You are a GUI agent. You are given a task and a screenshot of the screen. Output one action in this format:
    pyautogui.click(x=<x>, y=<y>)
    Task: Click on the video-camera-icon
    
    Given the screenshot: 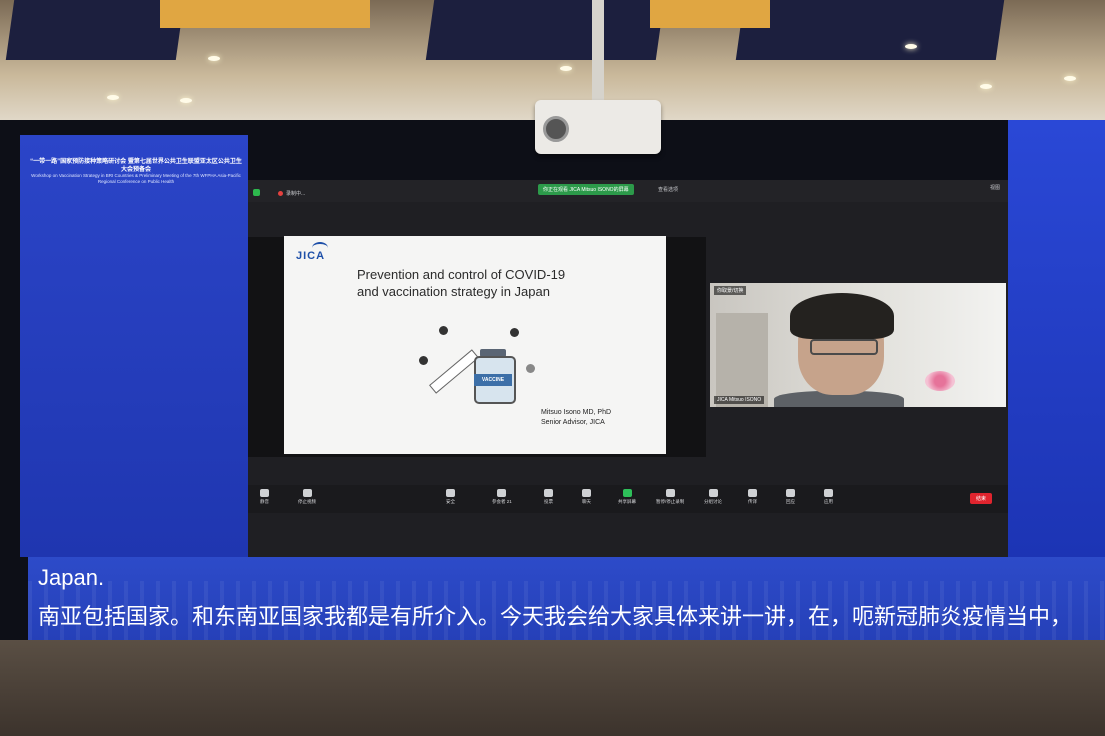 What is the action you would take?
    pyautogui.click(x=307, y=493)
    